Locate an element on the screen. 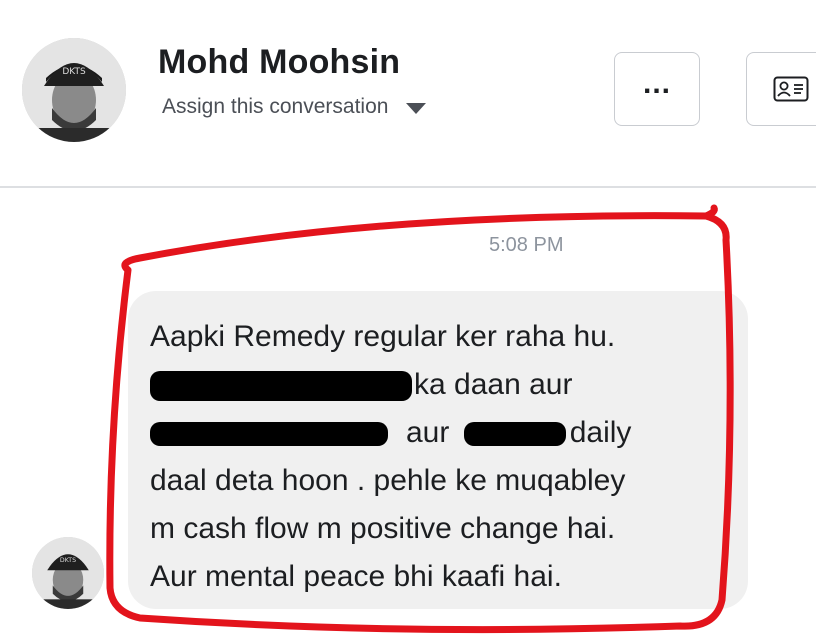 The height and width of the screenshot is (640, 816). contact-avatar: DKTS is located at coordinates (74, 90).